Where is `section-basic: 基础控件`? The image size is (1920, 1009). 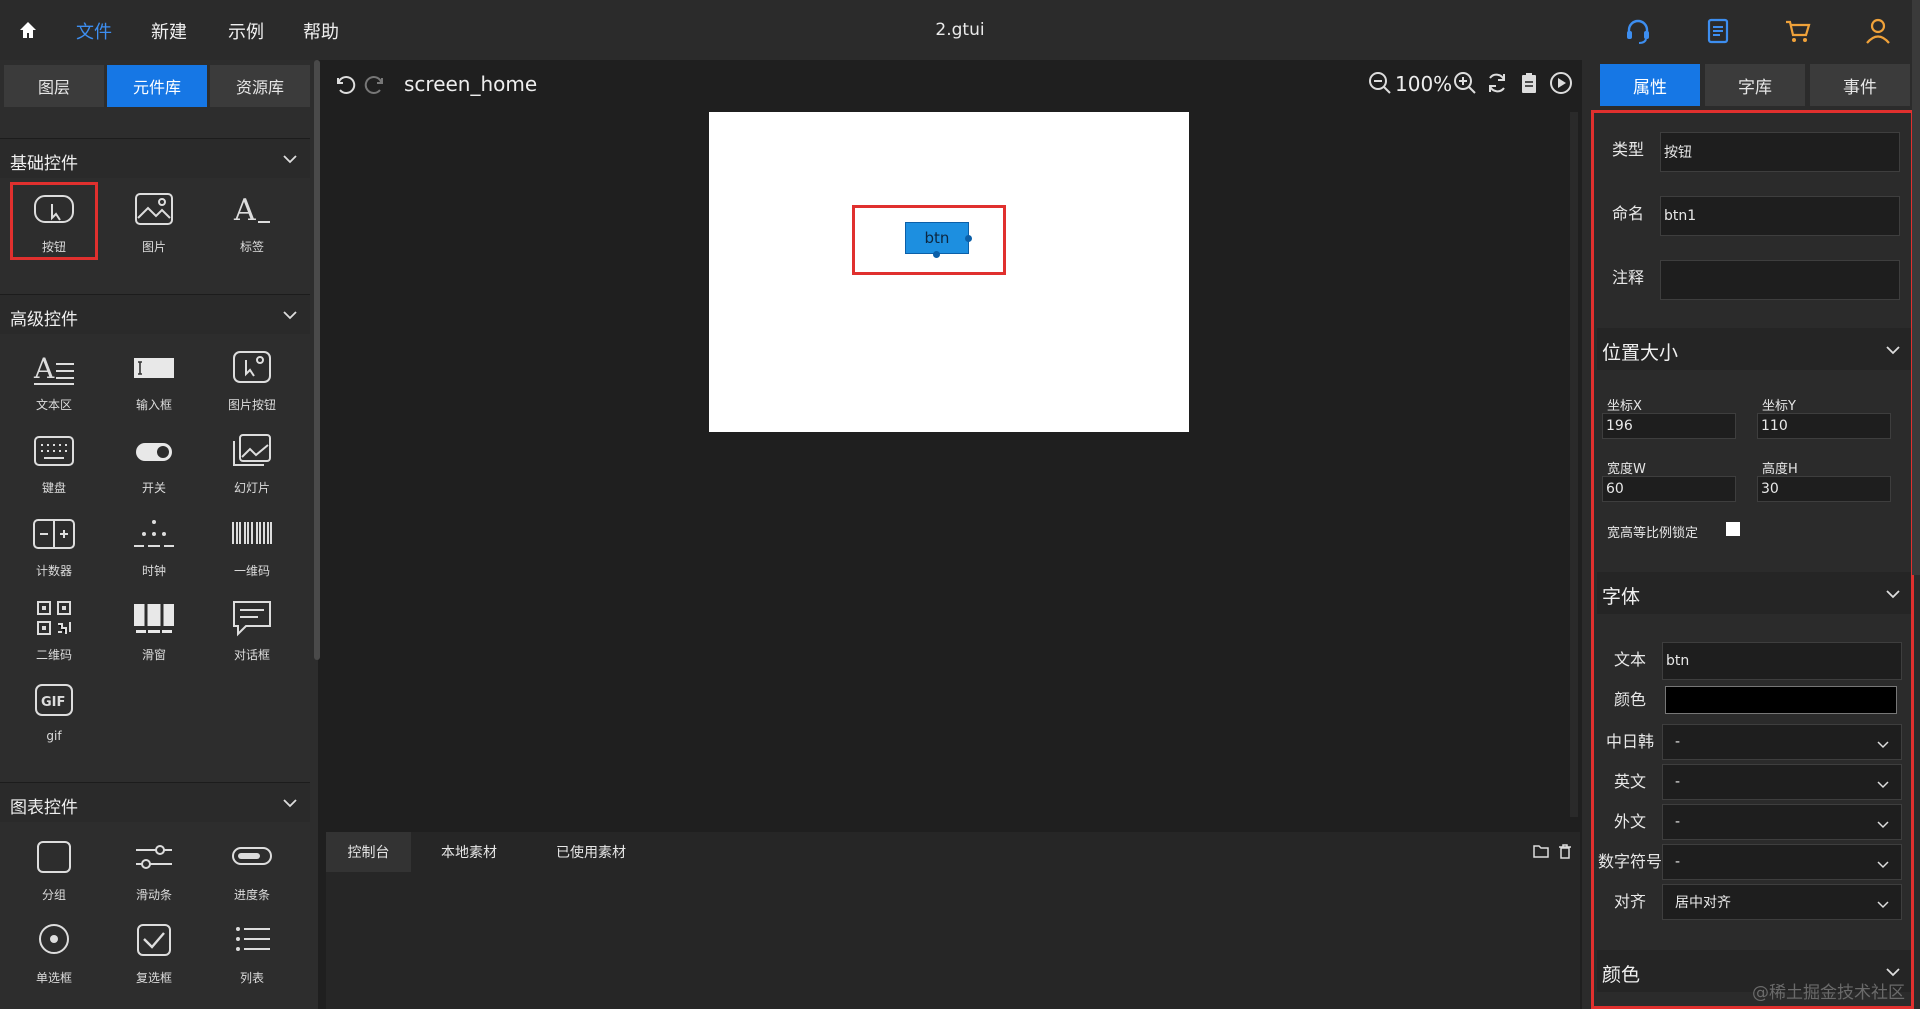
section-basic: 基础控件 is located at coordinates (155, 158).